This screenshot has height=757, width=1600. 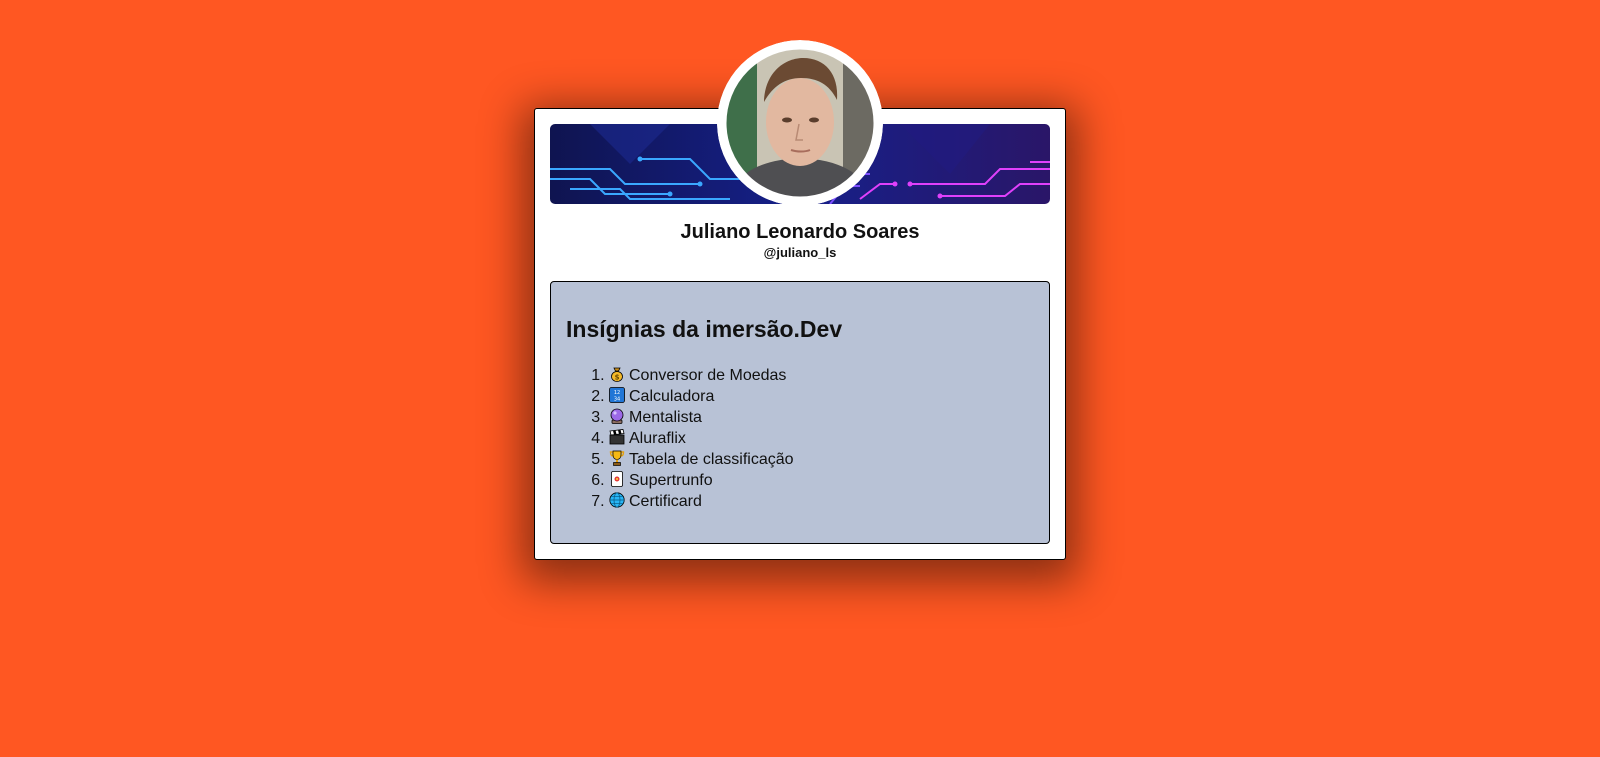 What do you see at coordinates (617, 500) in the screenshot?
I see `globe-icon` at bounding box center [617, 500].